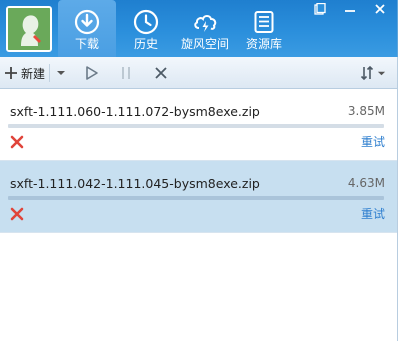  What do you see at coordinates (146, 22) in the screenshot?
I see `history-icon` at bounding box center [146, 22].